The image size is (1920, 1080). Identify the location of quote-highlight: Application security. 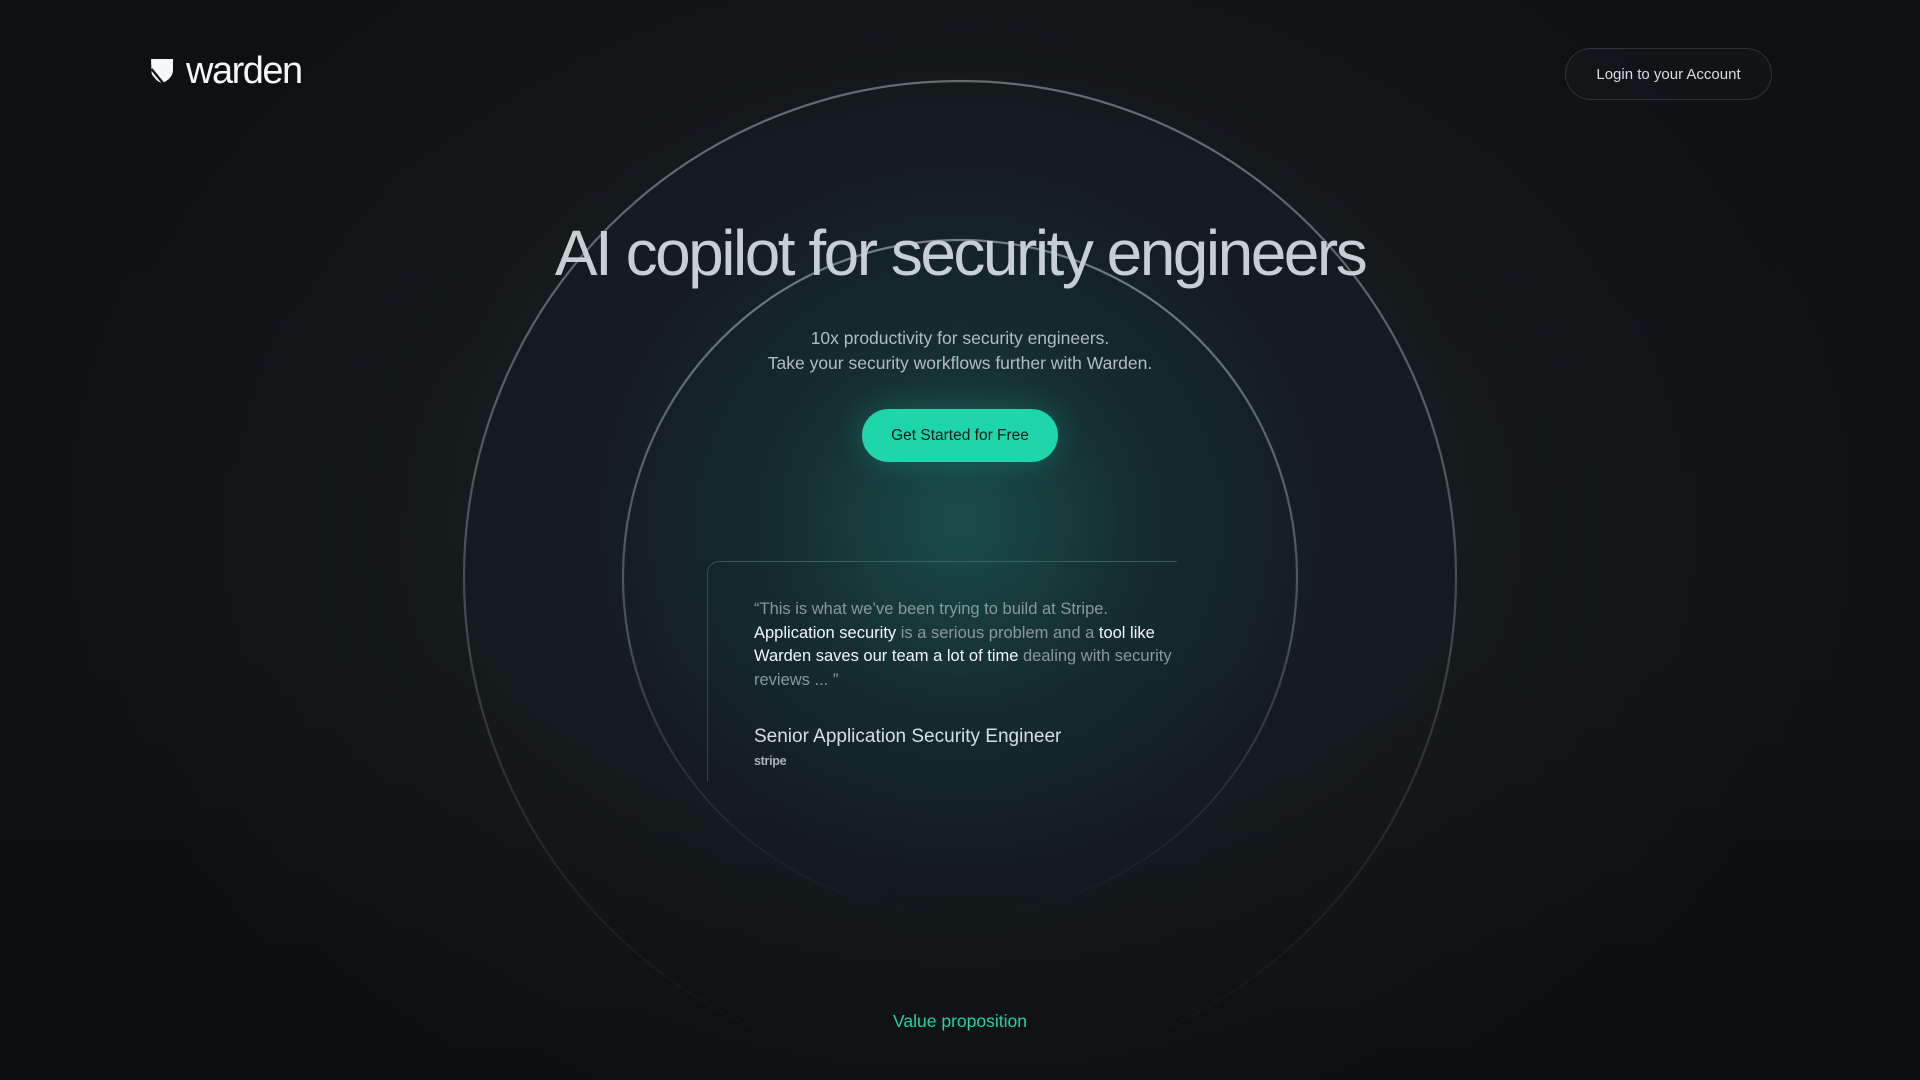
(825, 632).